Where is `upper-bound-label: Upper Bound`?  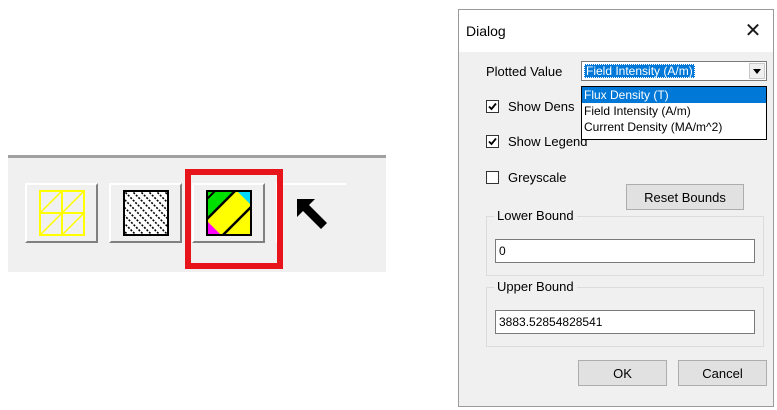
upper-bound-label: Upper Bound is located at coordinates (535, 286).